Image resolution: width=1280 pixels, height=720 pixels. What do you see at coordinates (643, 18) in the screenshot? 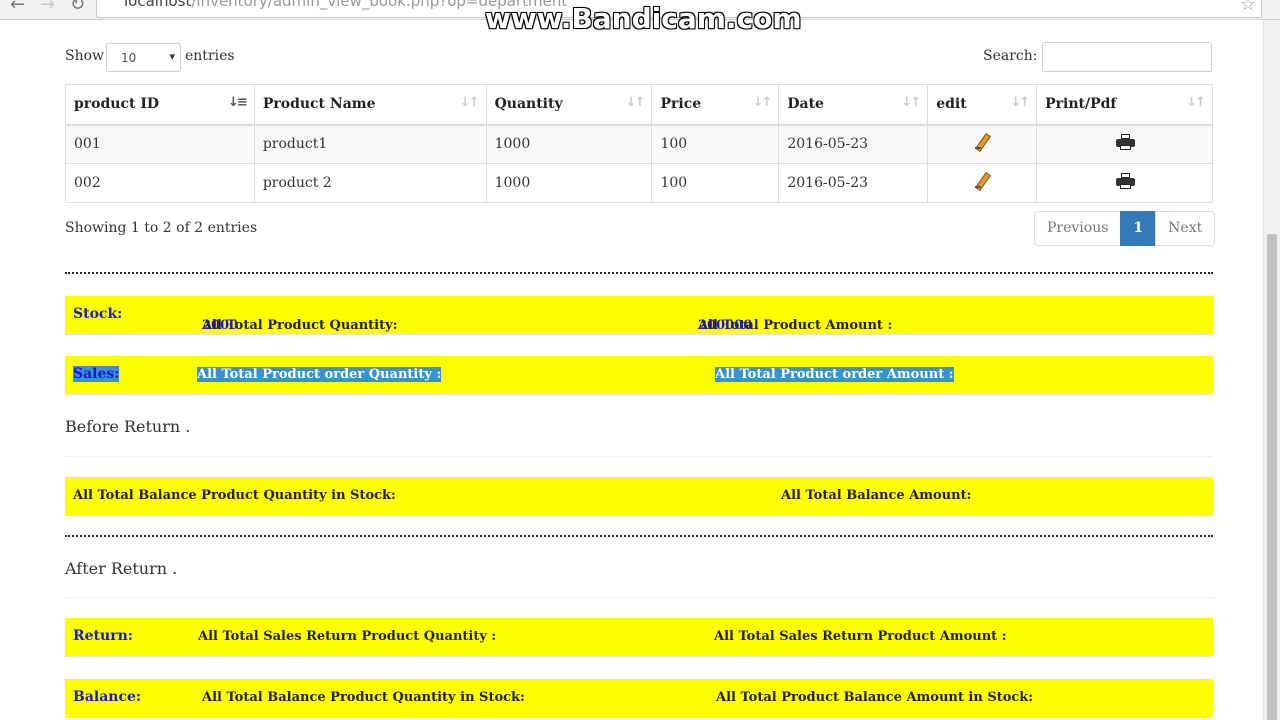
I see `recorder-watermark: www.Bandicam.com` at bounding box center [643, 18].